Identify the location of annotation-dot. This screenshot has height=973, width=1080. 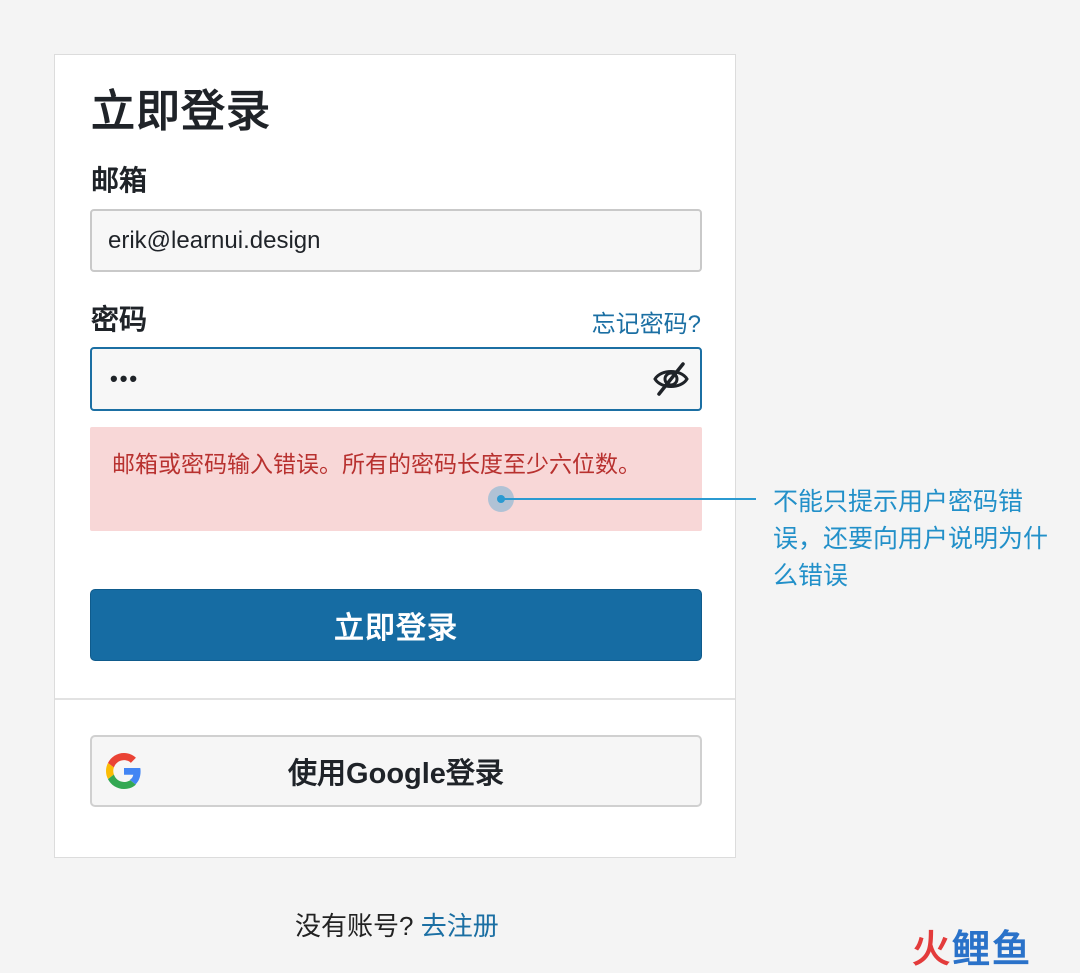
(501, 499).